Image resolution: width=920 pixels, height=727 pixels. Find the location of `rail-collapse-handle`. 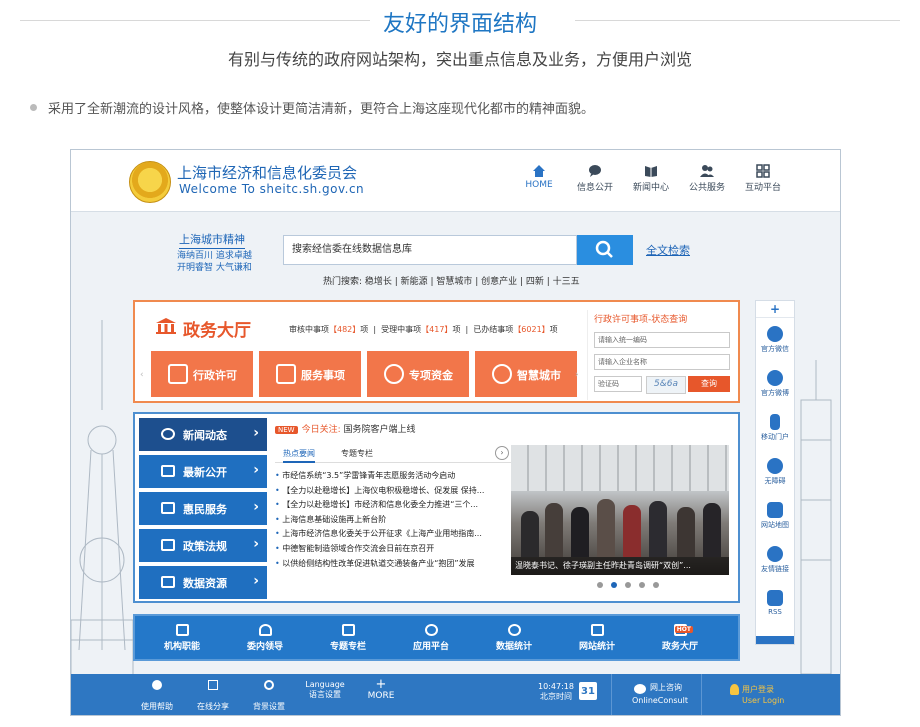

rail-collapse-handle is located at coordinates (775, 640).